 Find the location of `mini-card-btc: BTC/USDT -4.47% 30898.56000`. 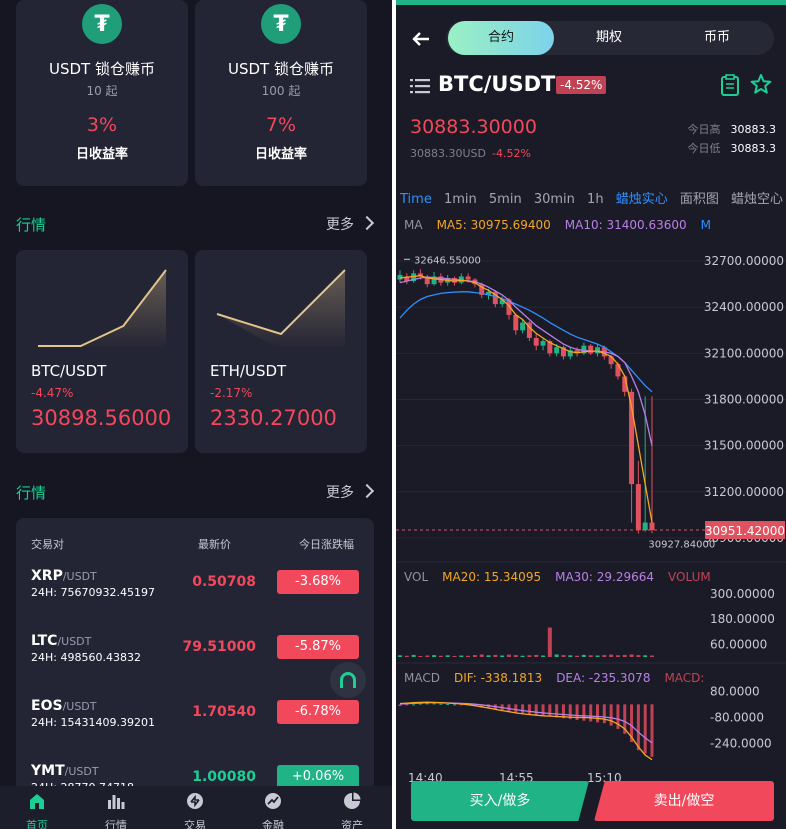

mini-card-btc: BTC/USDT -4.47% 30898.56000 is located at coordinates (102, 351).